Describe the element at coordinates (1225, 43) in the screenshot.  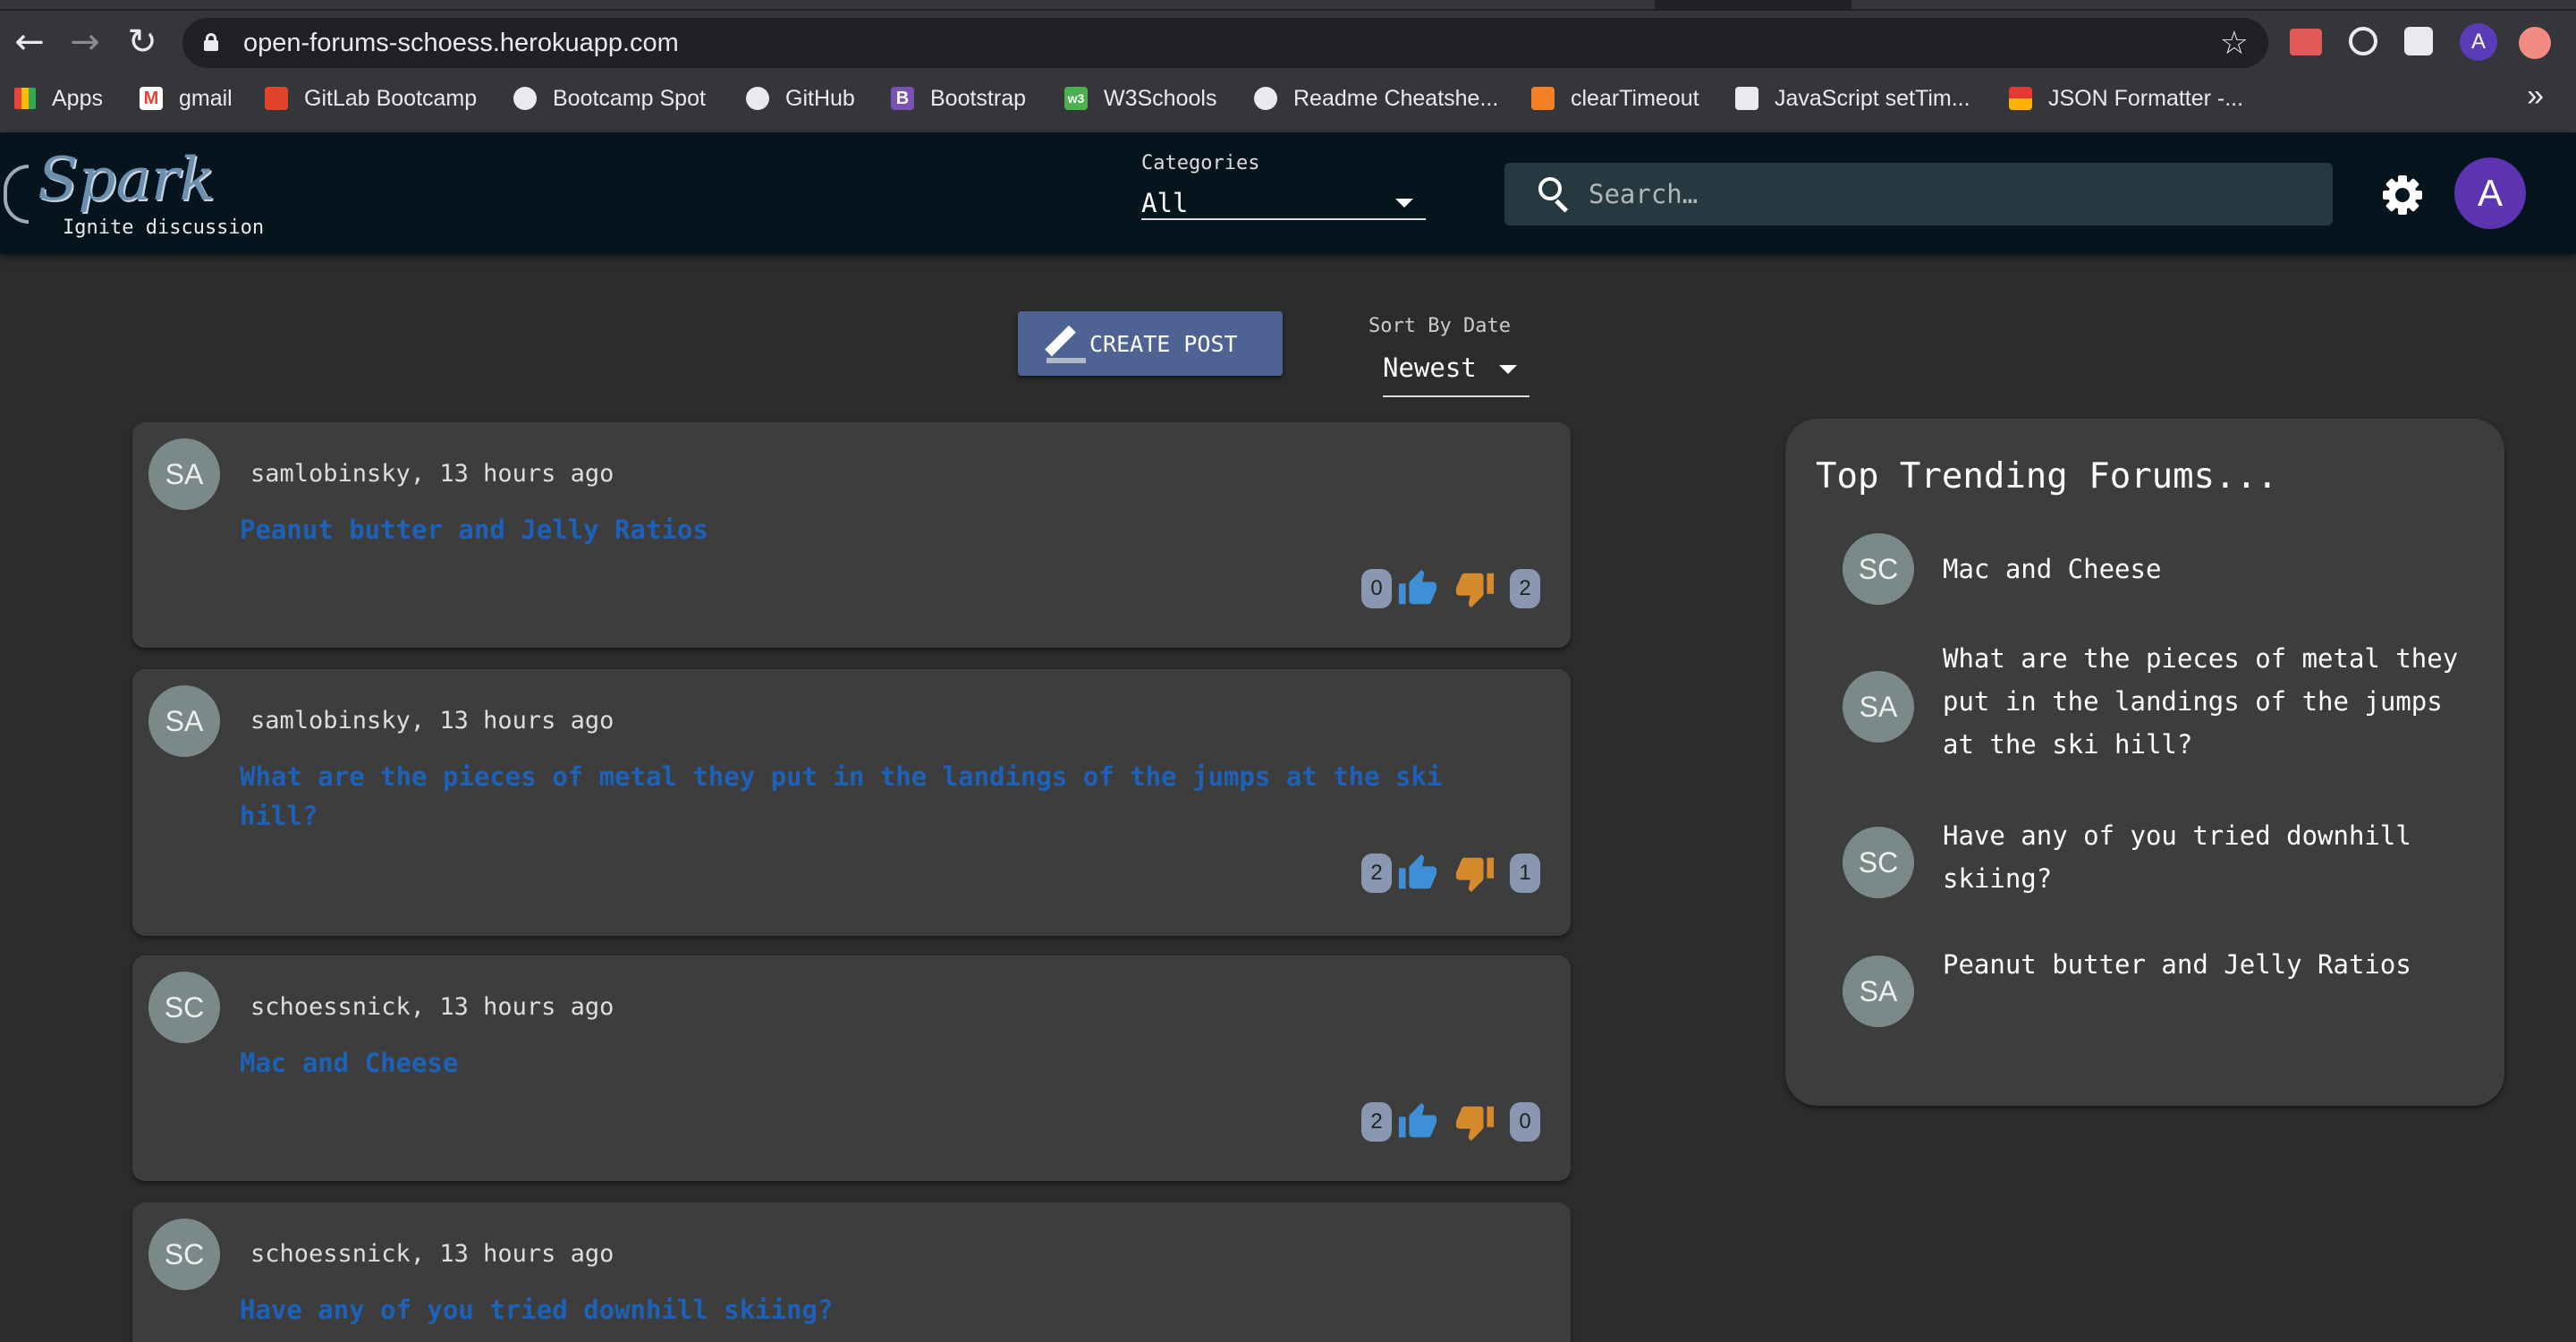
I see `address-bar: open-forums-schoess.herokuapp.com ☆` at that location.